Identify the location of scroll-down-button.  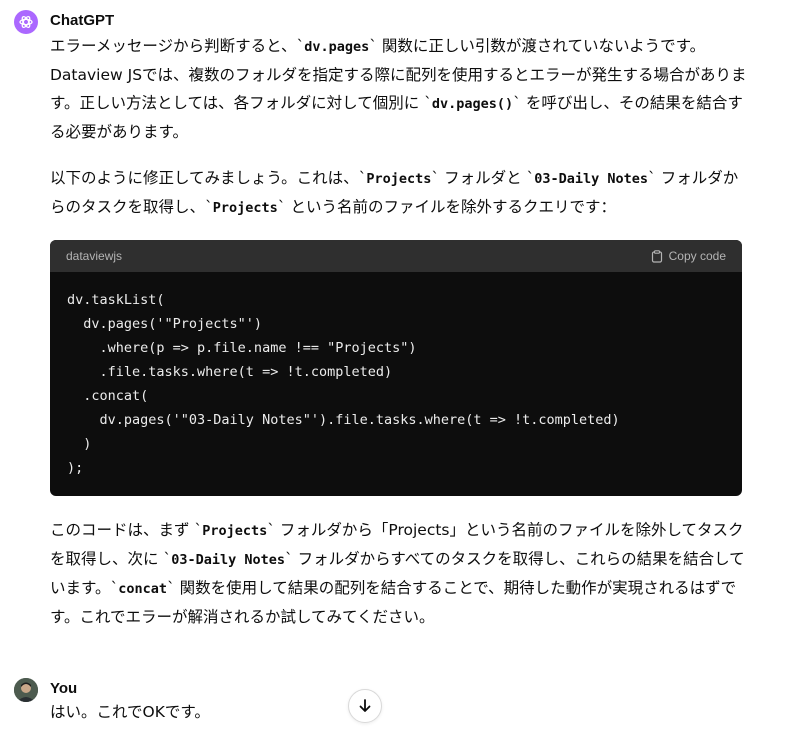
(365, 706).